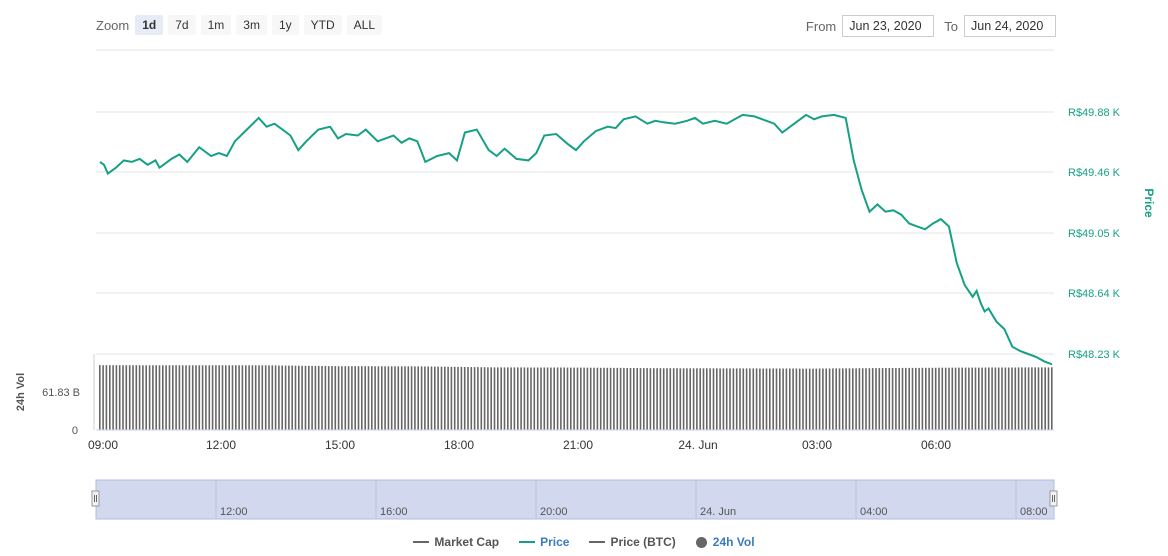  What do you see at coordinates (874, 512) in the screenshot?
I see `navigator-tick-4: 04:00` at bounding box center [874, 512].